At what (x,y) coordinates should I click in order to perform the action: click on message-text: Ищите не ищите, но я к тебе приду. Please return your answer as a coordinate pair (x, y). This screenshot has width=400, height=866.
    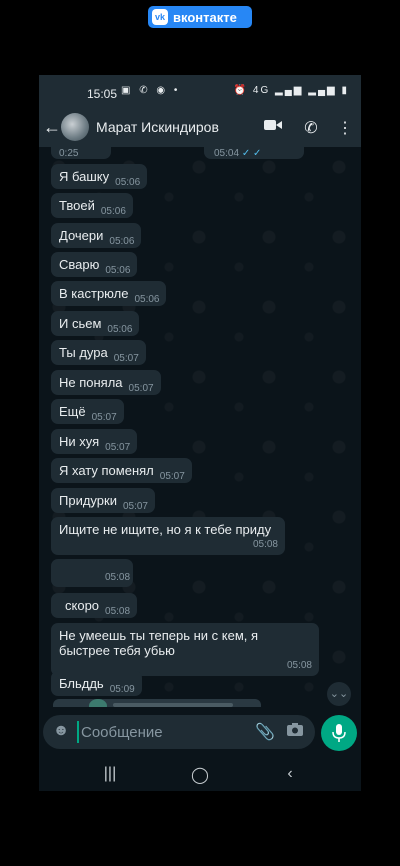
    Looking at the image, I should click on (165, 529).